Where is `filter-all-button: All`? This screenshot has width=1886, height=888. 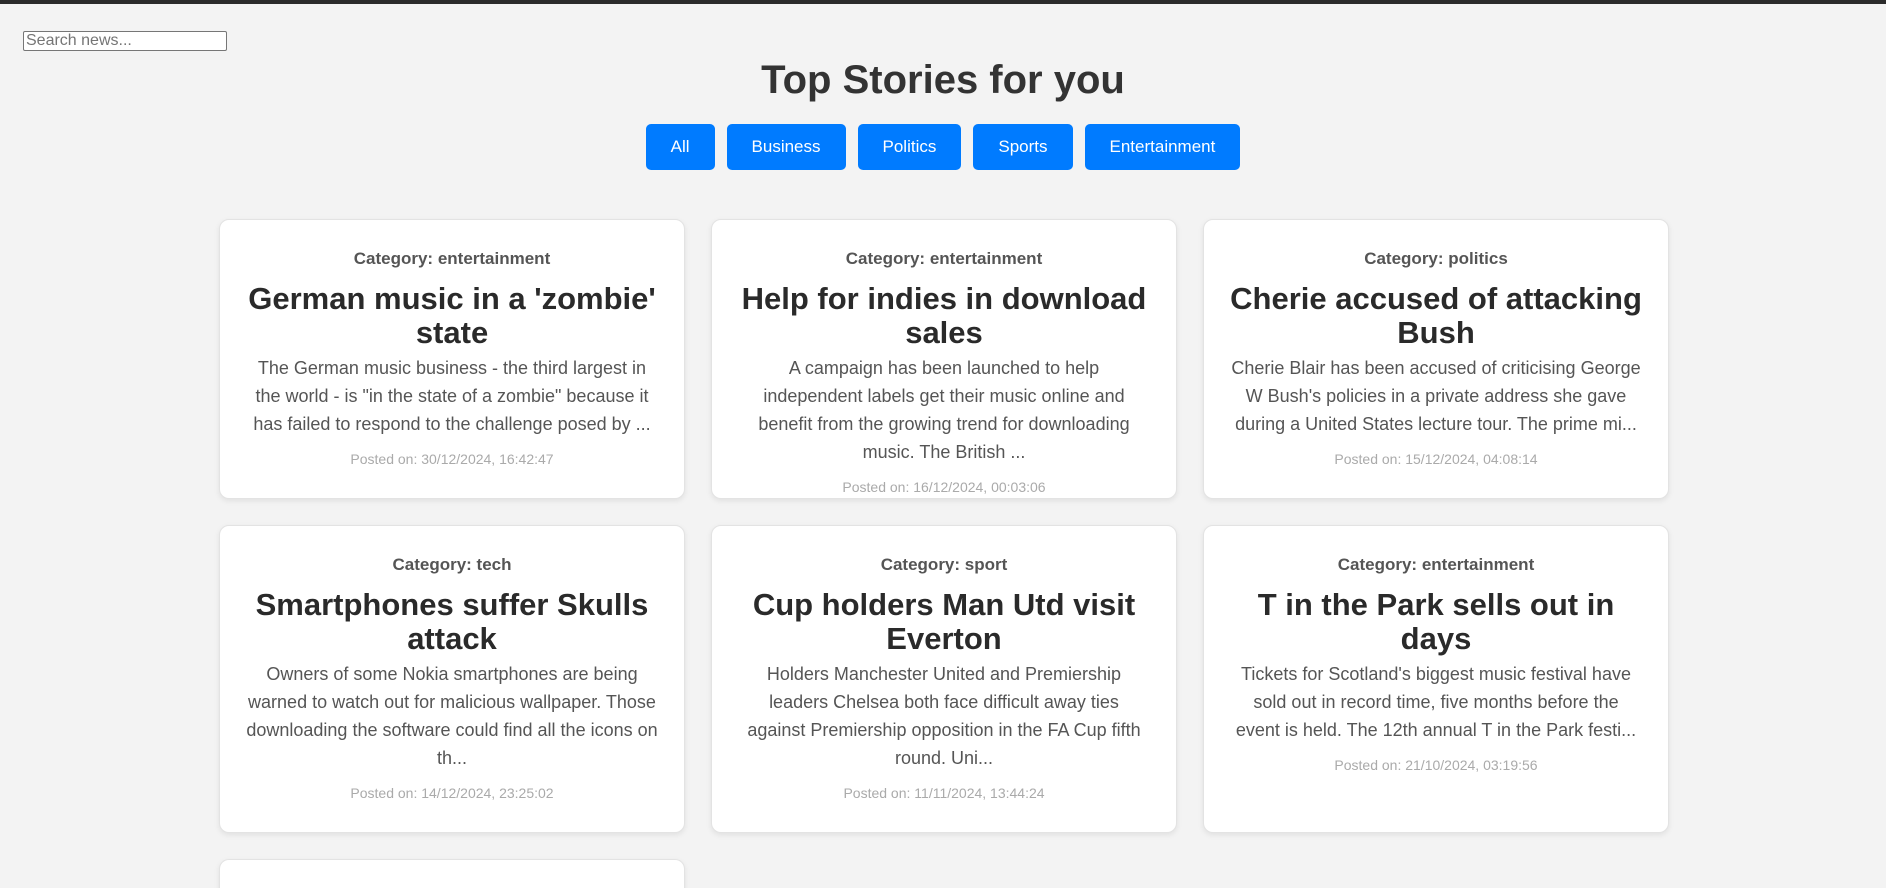 filter-all-button: All is located at coordinates (680, 147).